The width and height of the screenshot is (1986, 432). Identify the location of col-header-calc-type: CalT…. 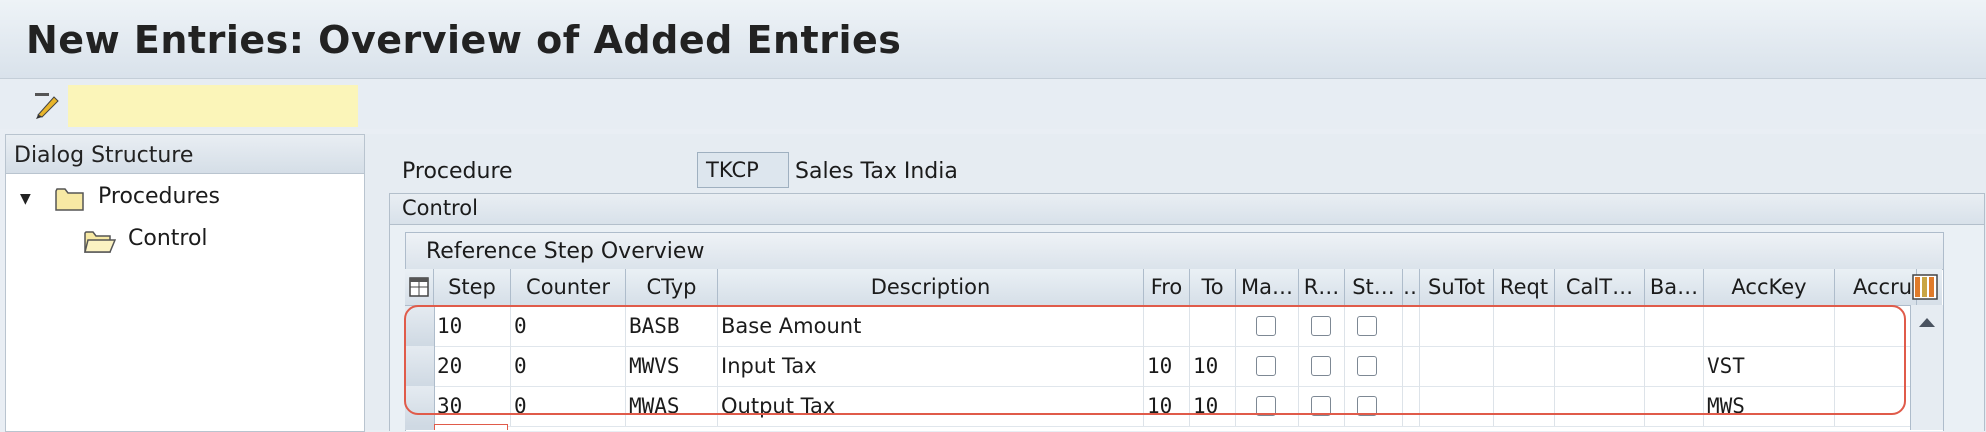
(1600, 287).